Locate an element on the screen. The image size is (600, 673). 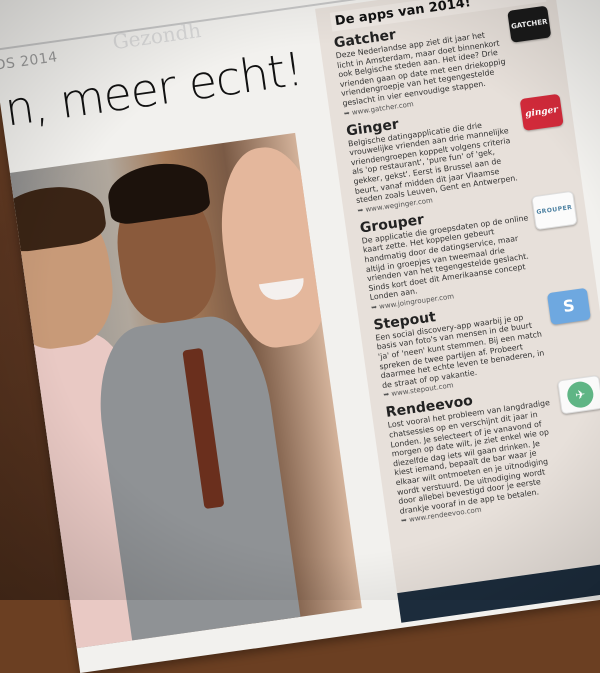
section-label: DS 2014 is located at coordinates (29, 61).